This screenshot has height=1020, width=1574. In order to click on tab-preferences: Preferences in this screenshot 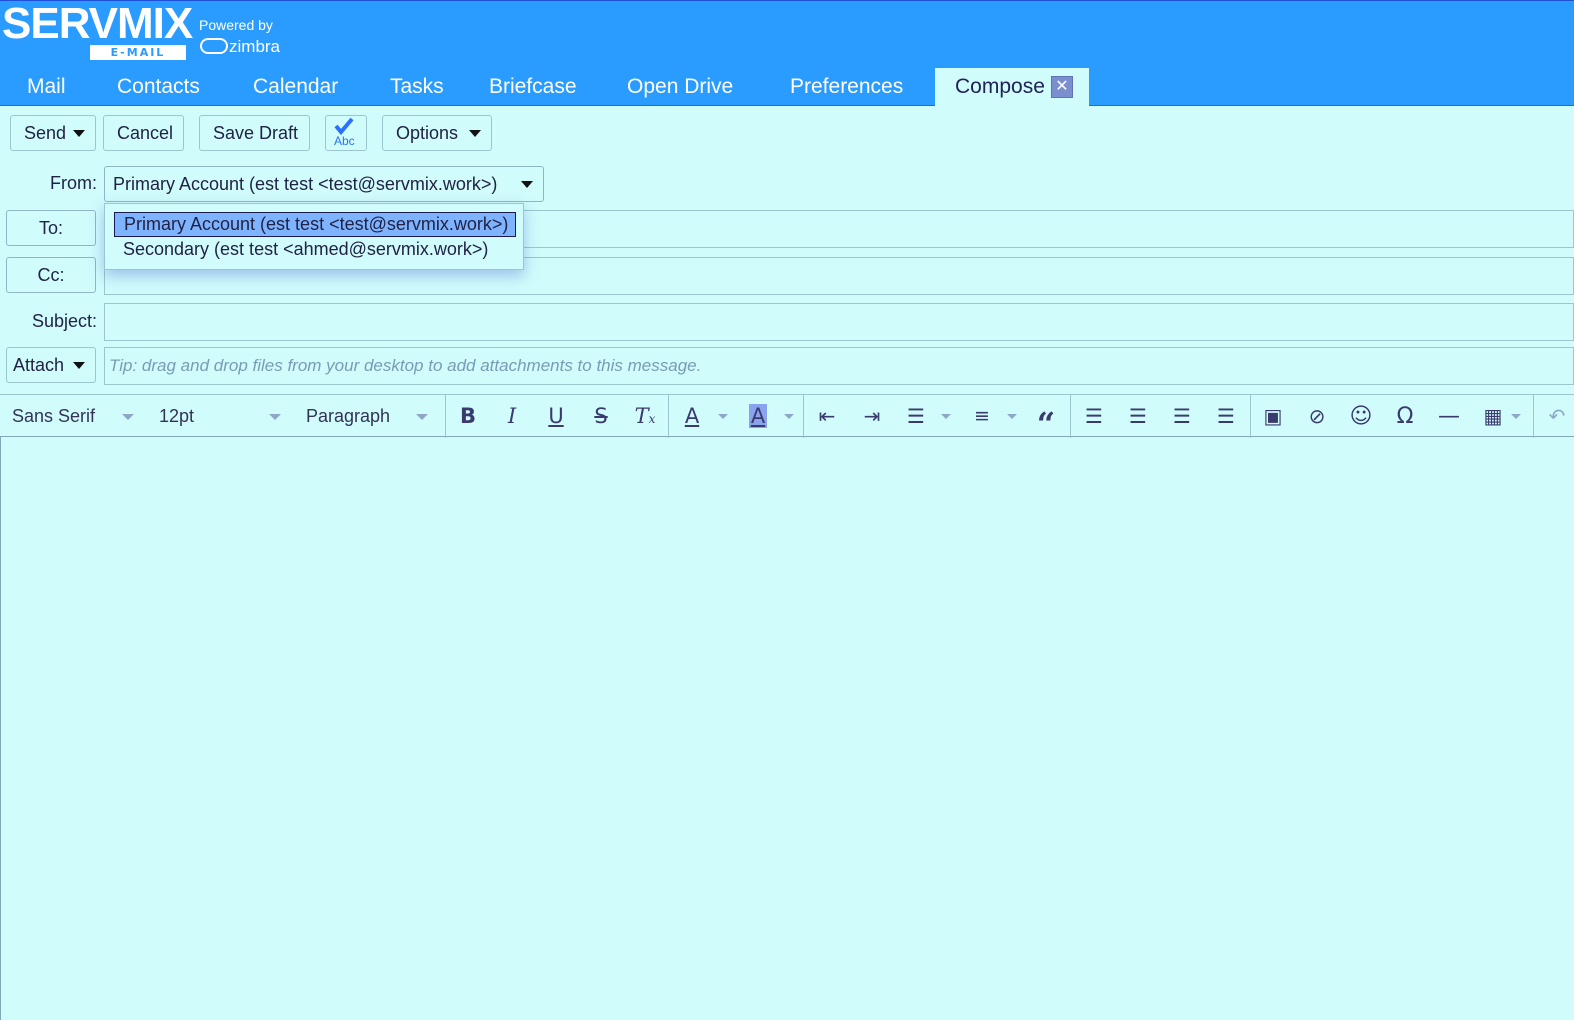, I will do `click(846, 87)`.